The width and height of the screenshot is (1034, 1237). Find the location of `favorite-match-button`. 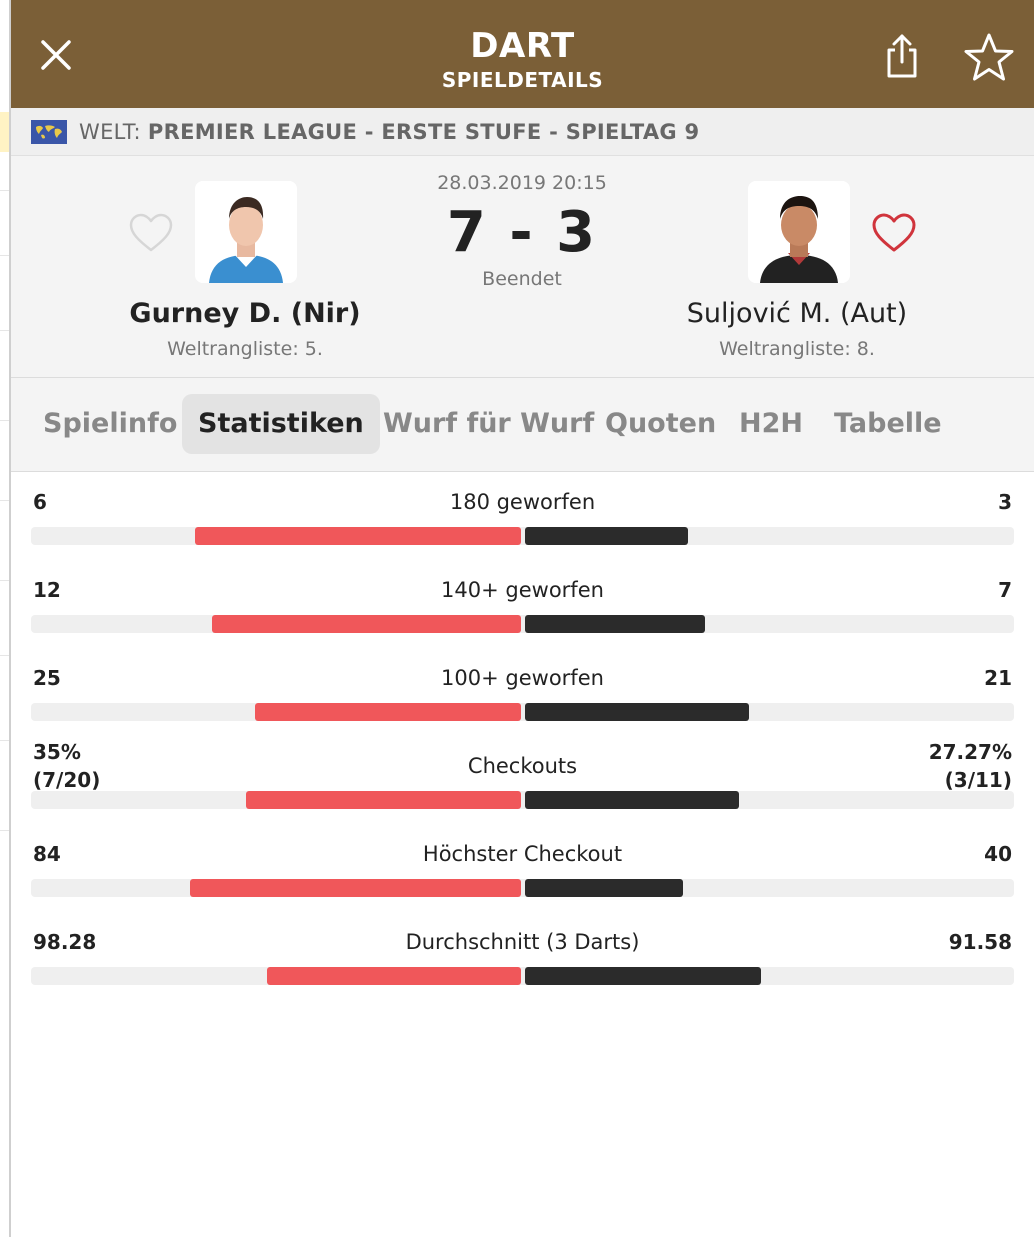

favorite-match-button is located at coordinates (989, 58).